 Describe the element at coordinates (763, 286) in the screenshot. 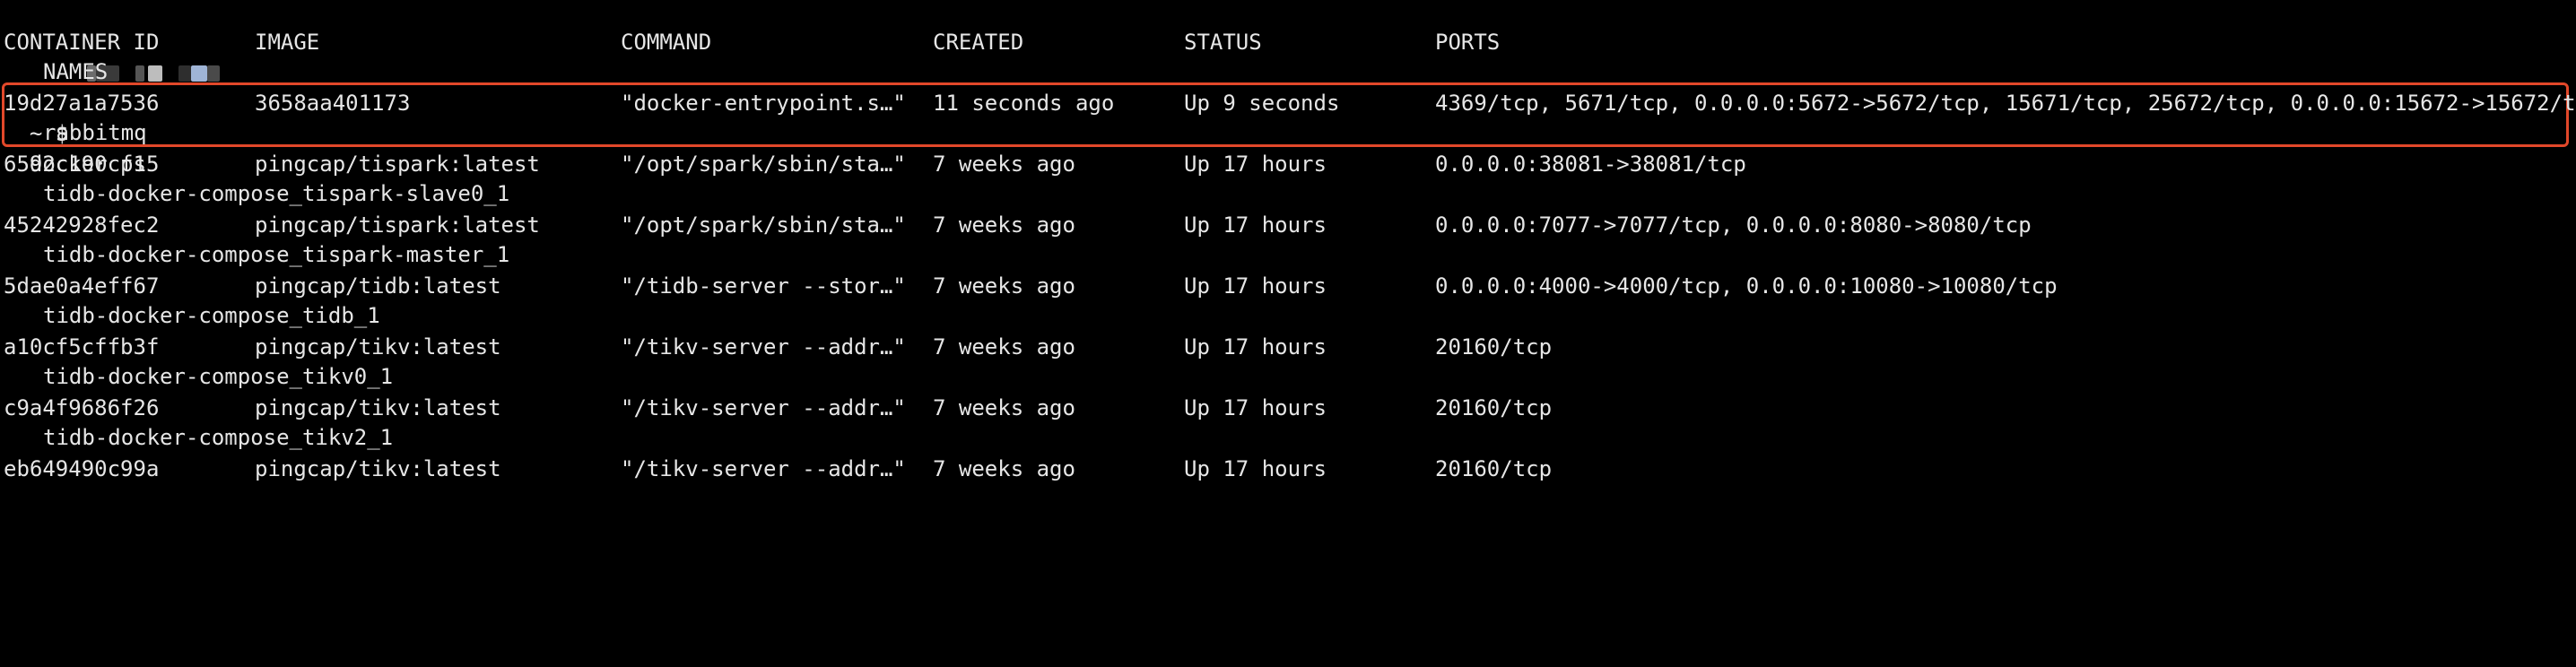

I see `row-command: "/tidb-server --stor…"` at that location.